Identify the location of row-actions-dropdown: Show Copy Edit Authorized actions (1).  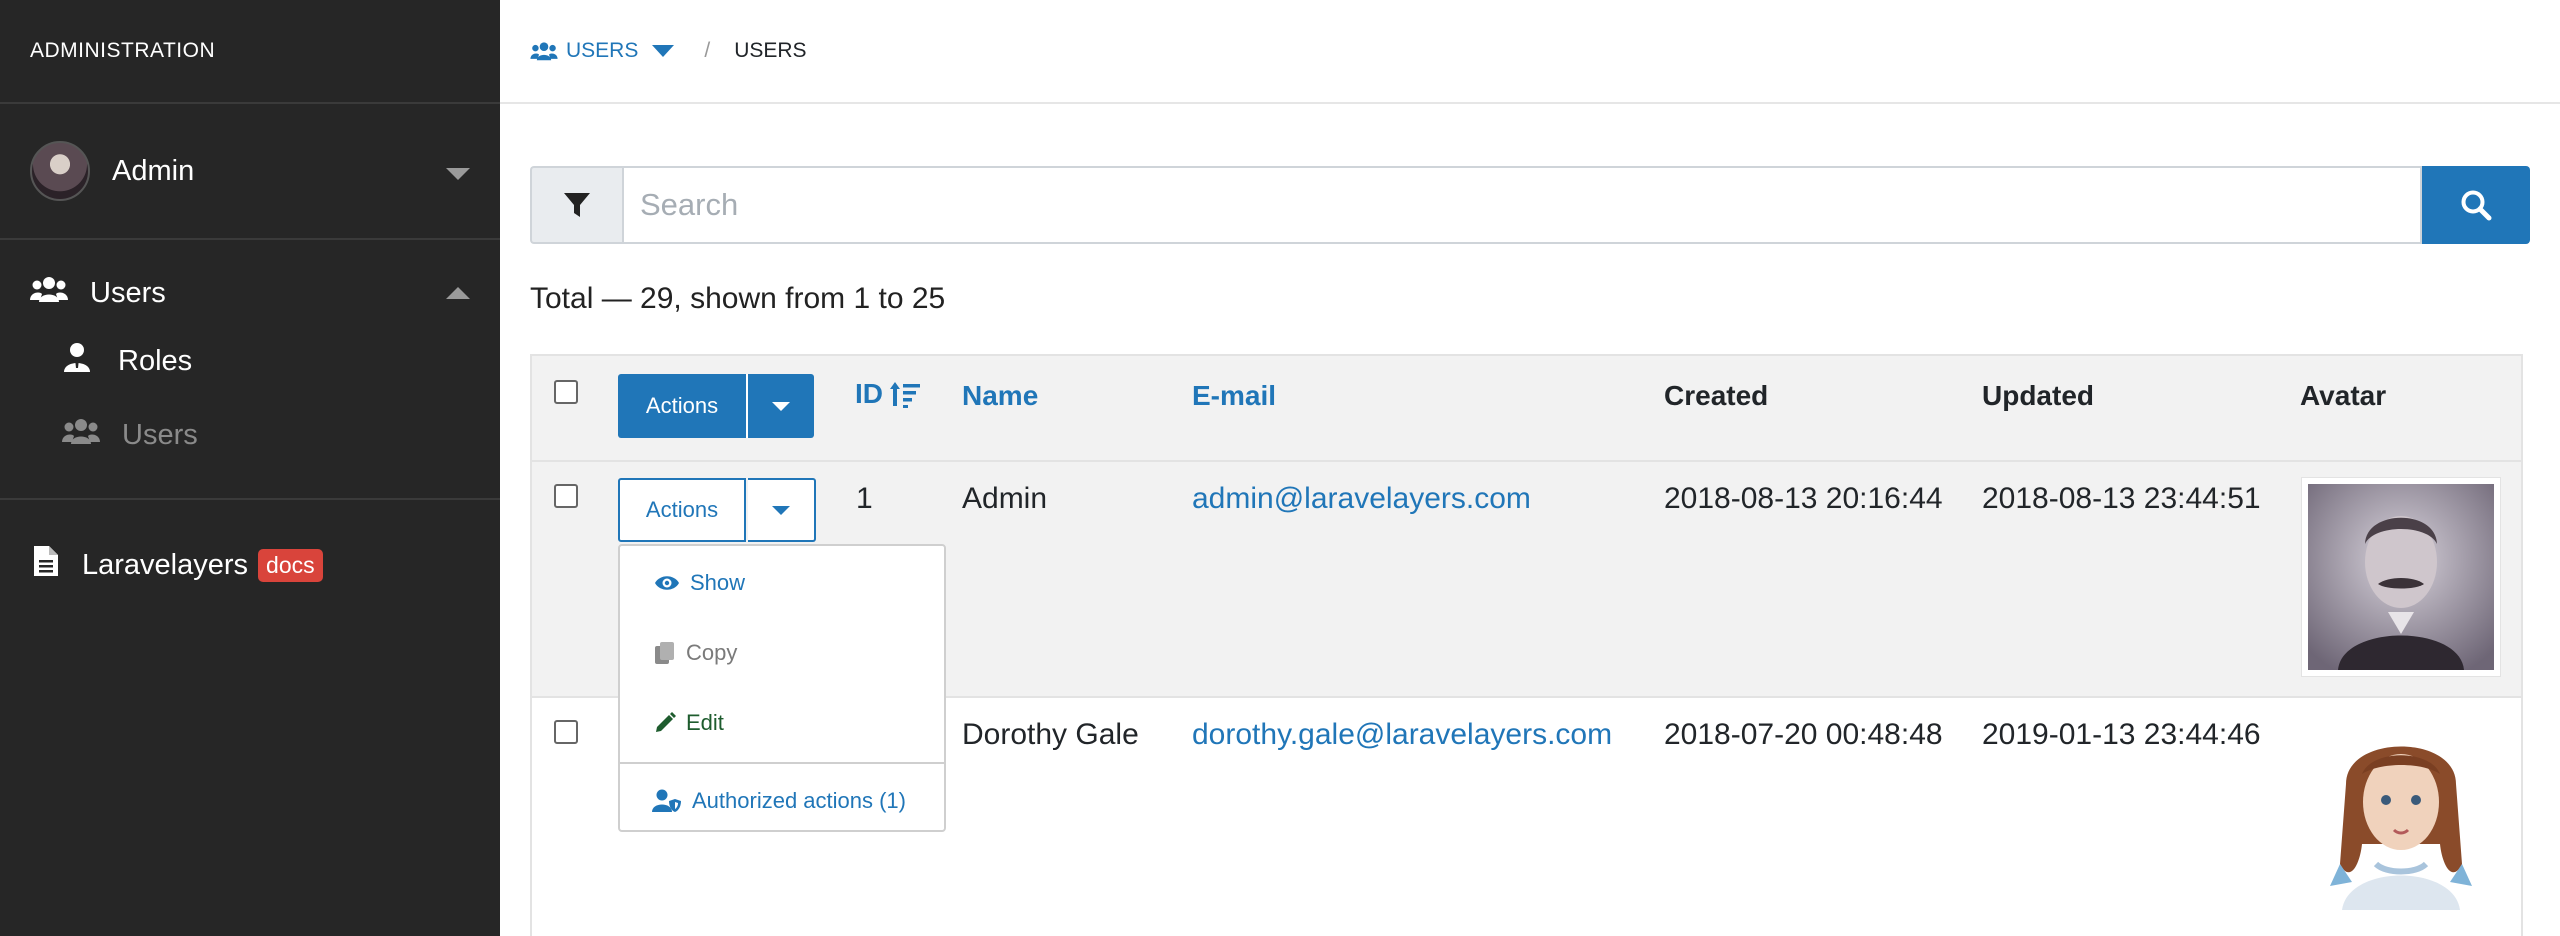
(782, 688).